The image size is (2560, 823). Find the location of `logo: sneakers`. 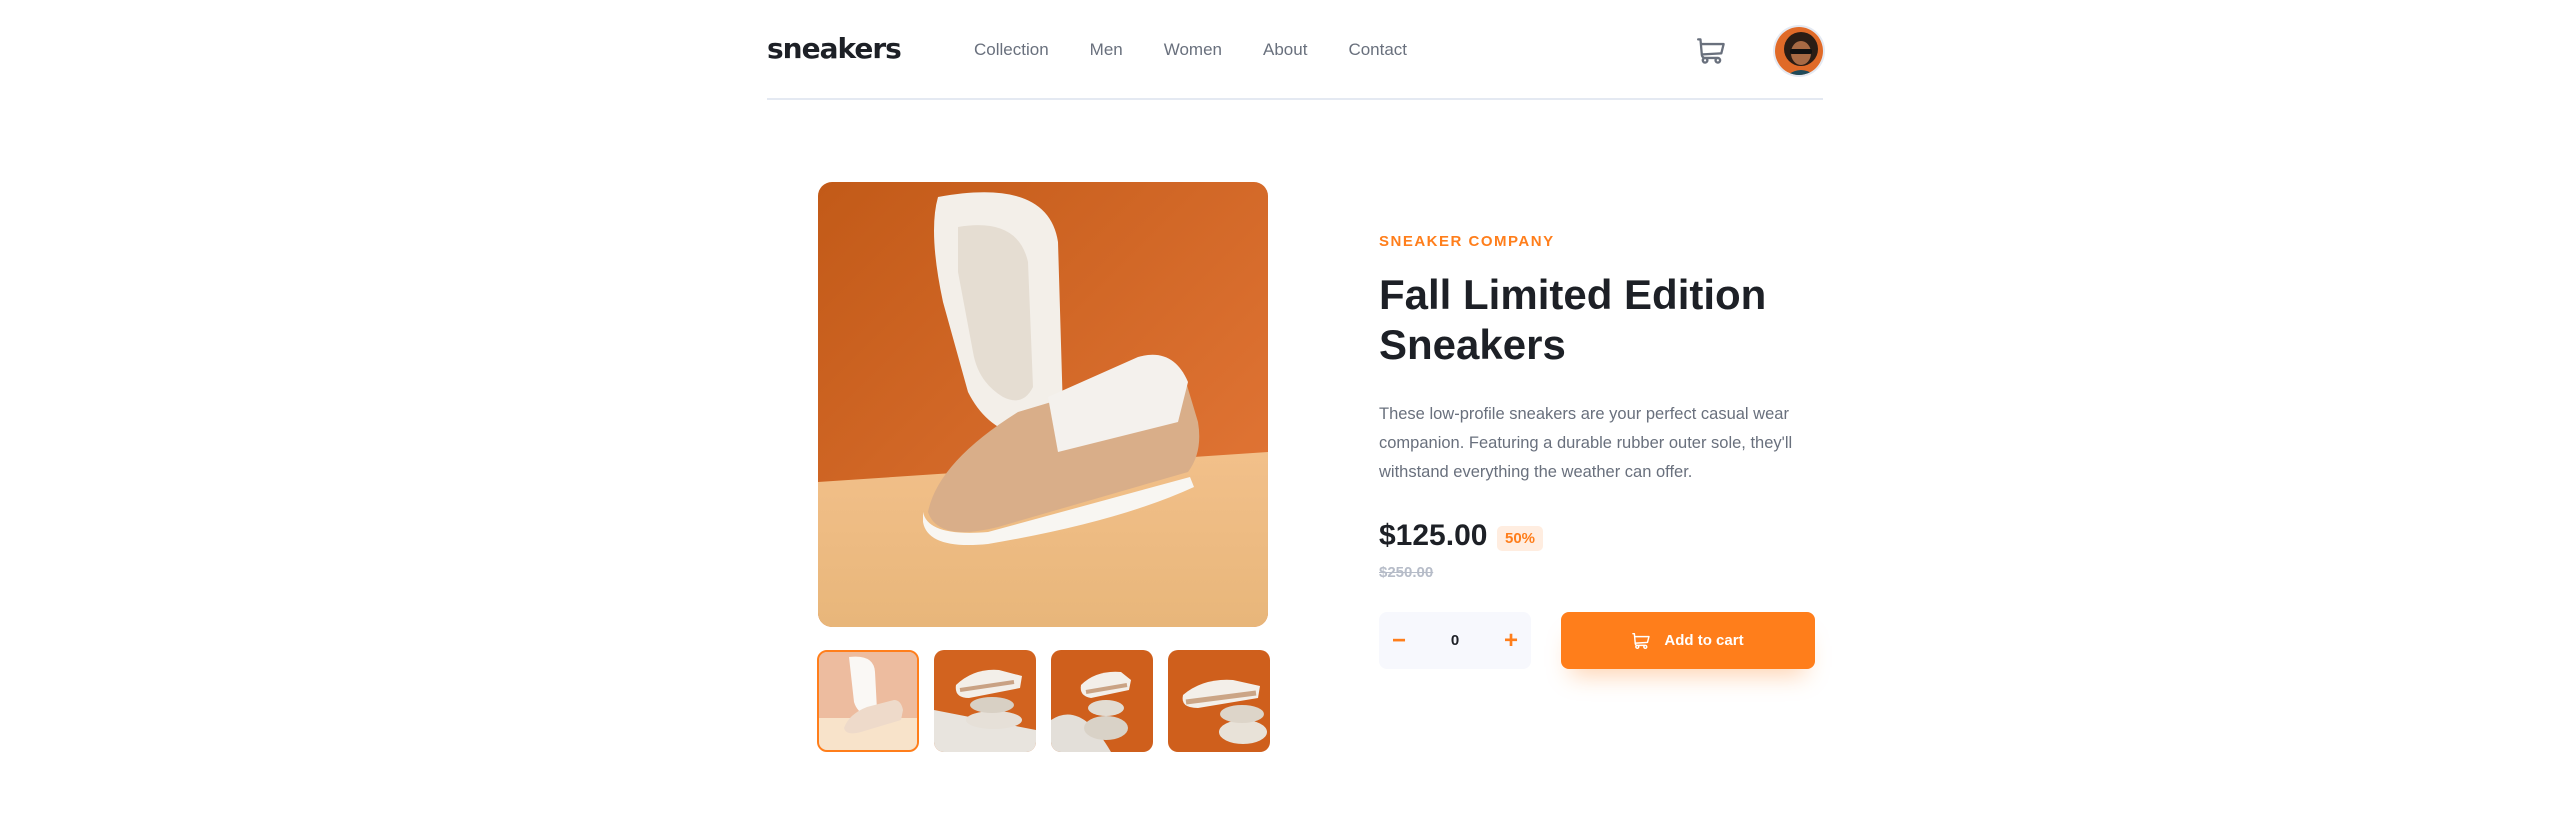

logo: sneakers is located at coordinates (834, 48).